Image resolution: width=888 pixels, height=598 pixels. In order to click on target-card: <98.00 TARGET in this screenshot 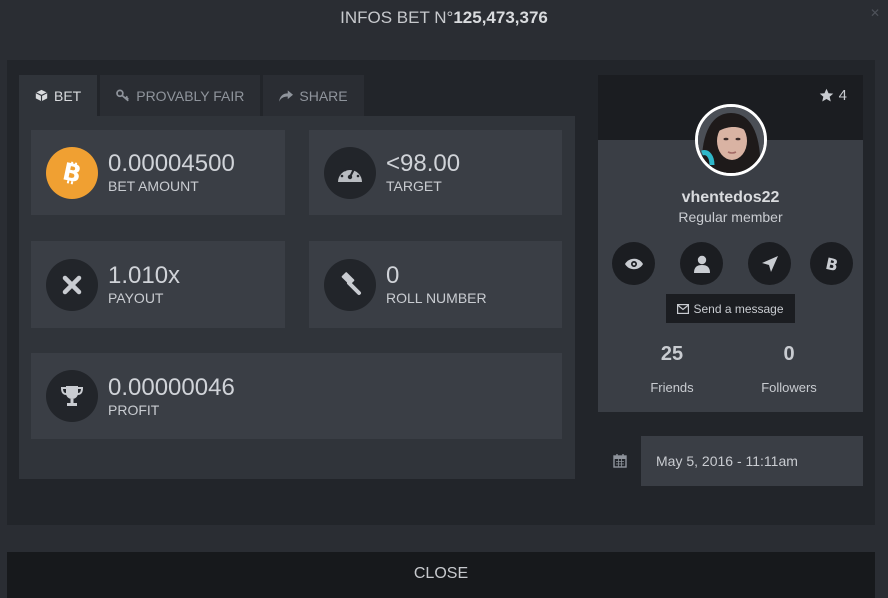, I will do `click(435, 172)`.